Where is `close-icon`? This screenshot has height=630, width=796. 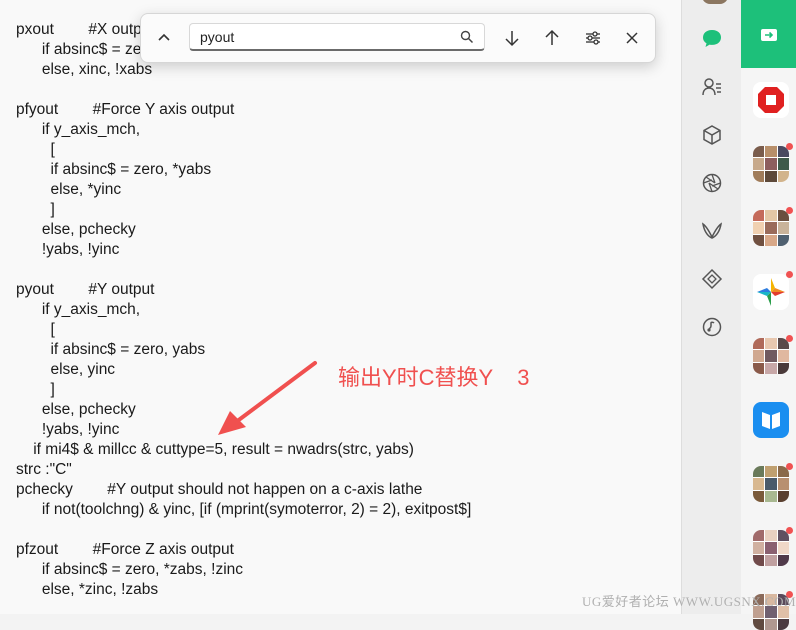 close-icon is located at coordinates (632, 38).